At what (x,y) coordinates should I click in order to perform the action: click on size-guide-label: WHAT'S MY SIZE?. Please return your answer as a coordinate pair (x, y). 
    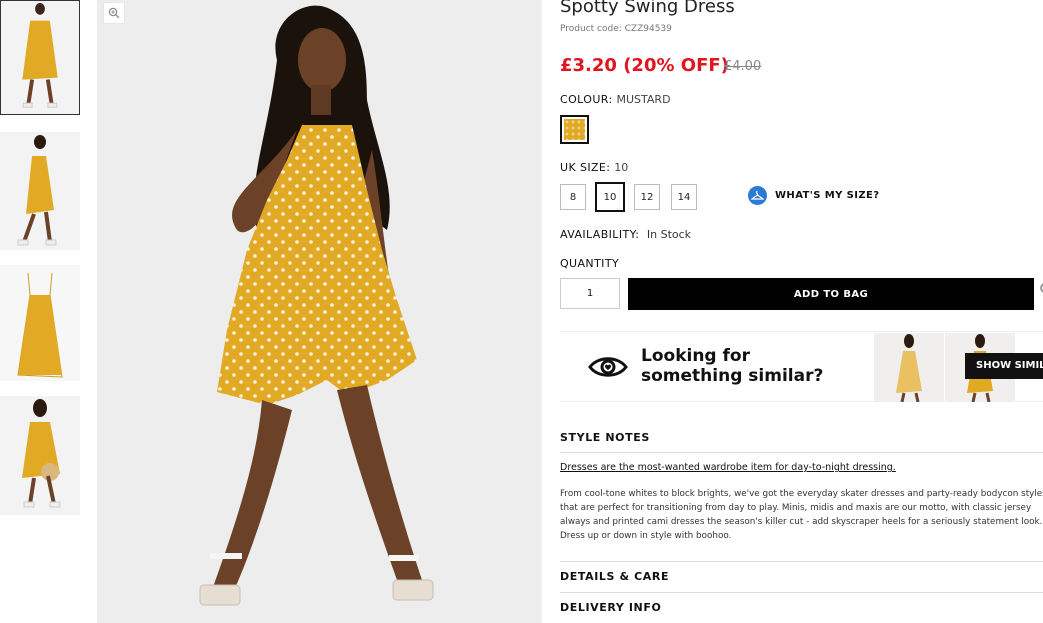
    Looking at the image, I should click on (827, 195).